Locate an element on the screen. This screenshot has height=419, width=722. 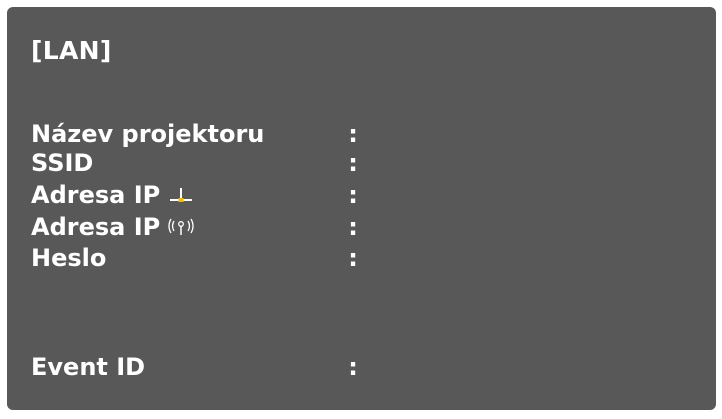
event-id-label: Event ID is located at coordinates (88, 367).